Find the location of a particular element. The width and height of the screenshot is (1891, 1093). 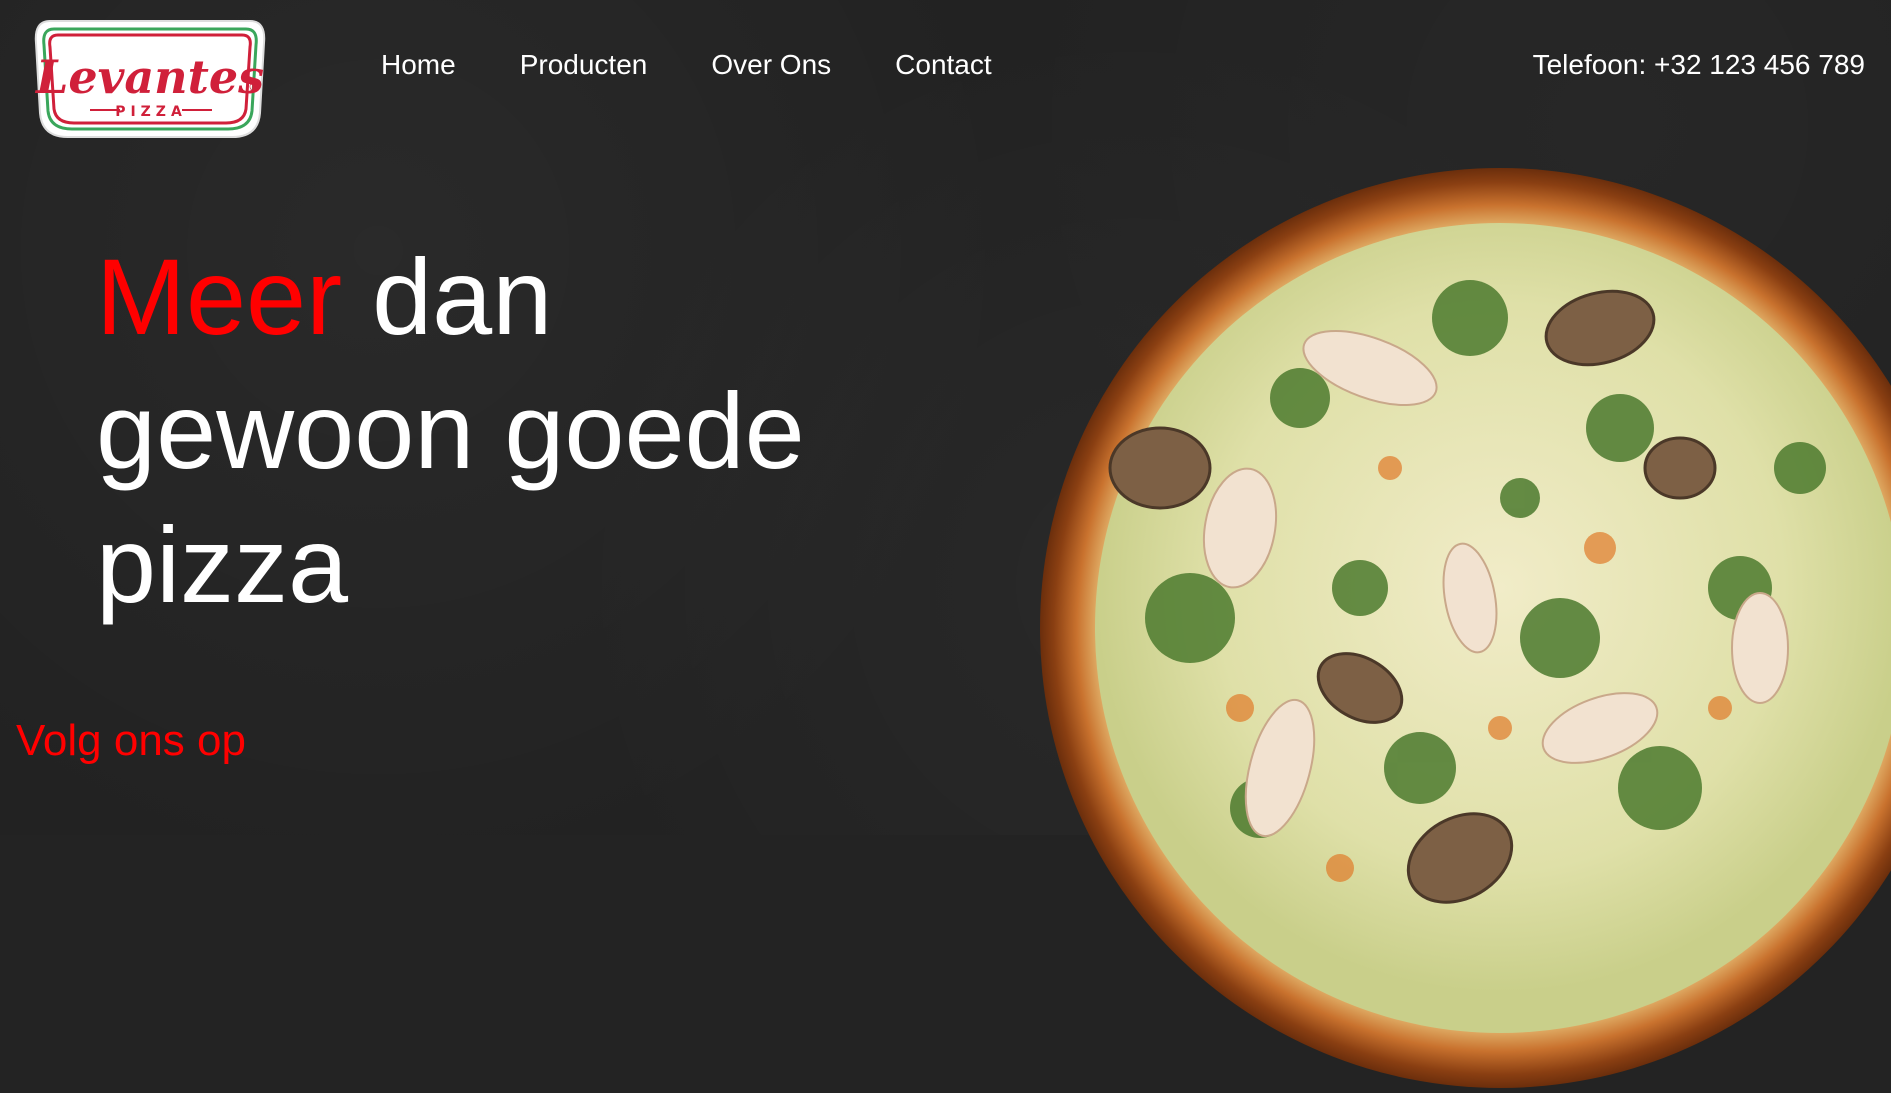

main-nav: Home Producten Over Ons Contact is located at coordinates (718, 65).